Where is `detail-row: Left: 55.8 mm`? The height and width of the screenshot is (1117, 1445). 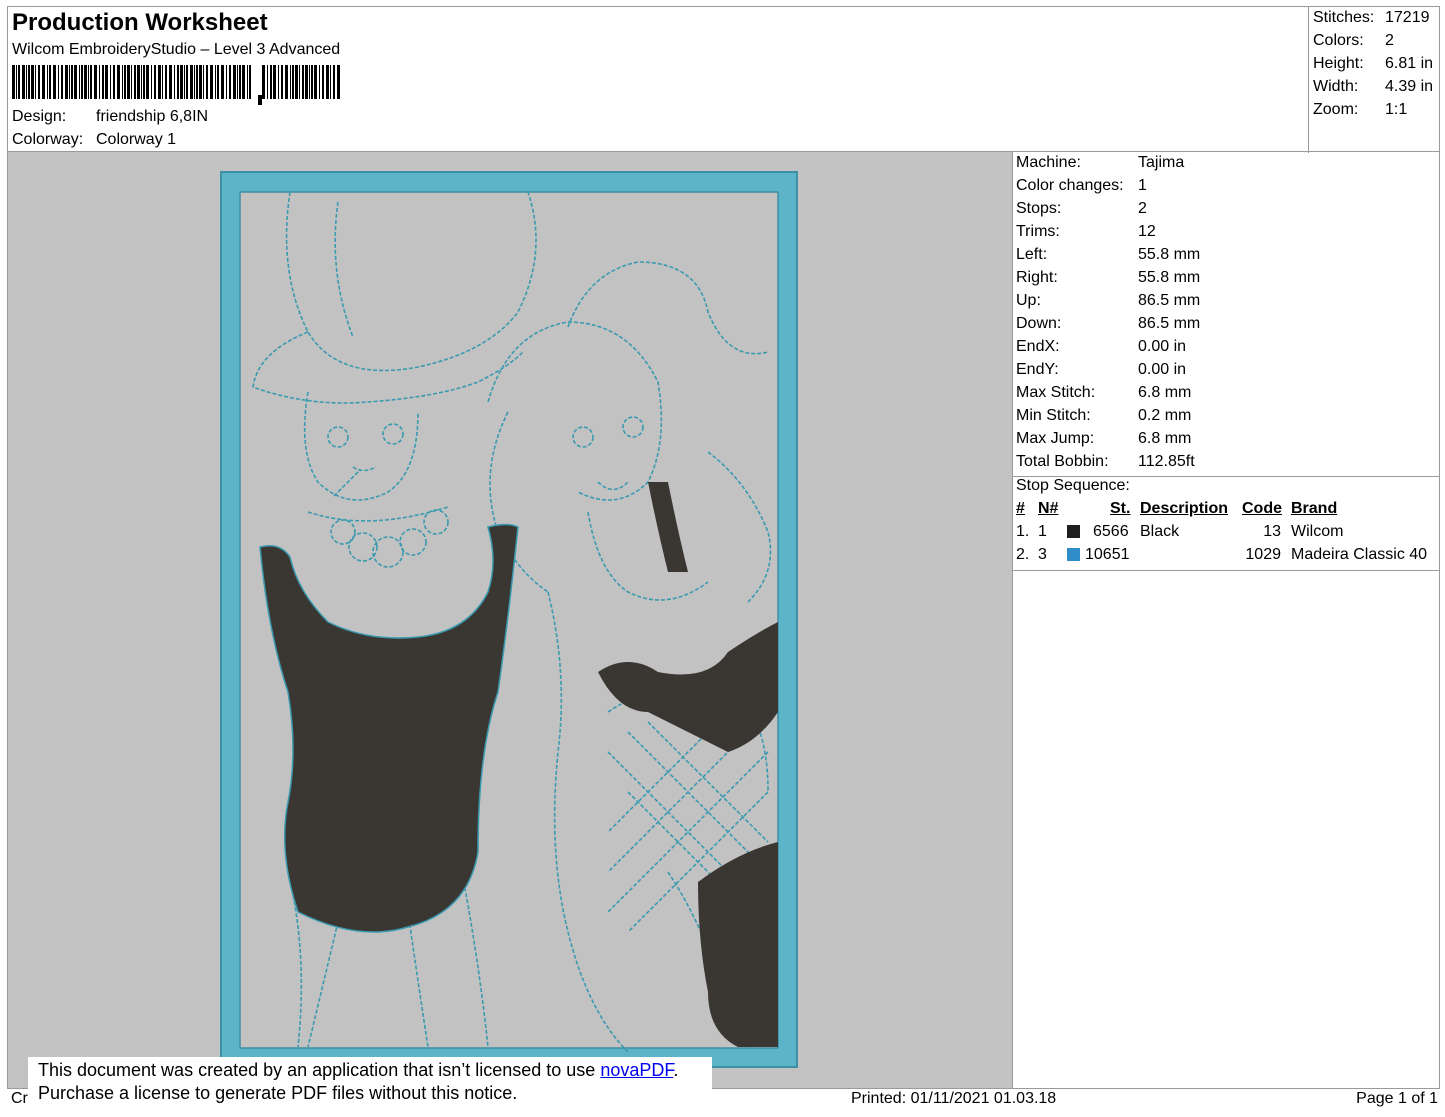
detail-row: Left: 55.8 mm is located at coordinates (1108, 255).